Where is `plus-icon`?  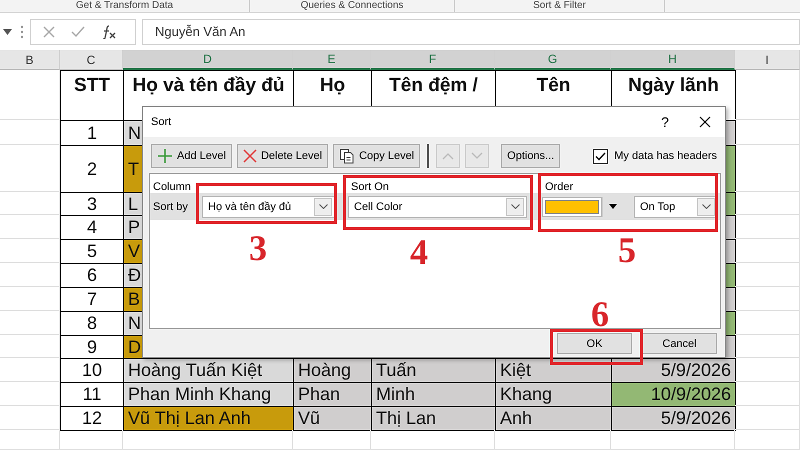
plus-icon is located at coordinates (165, 156).